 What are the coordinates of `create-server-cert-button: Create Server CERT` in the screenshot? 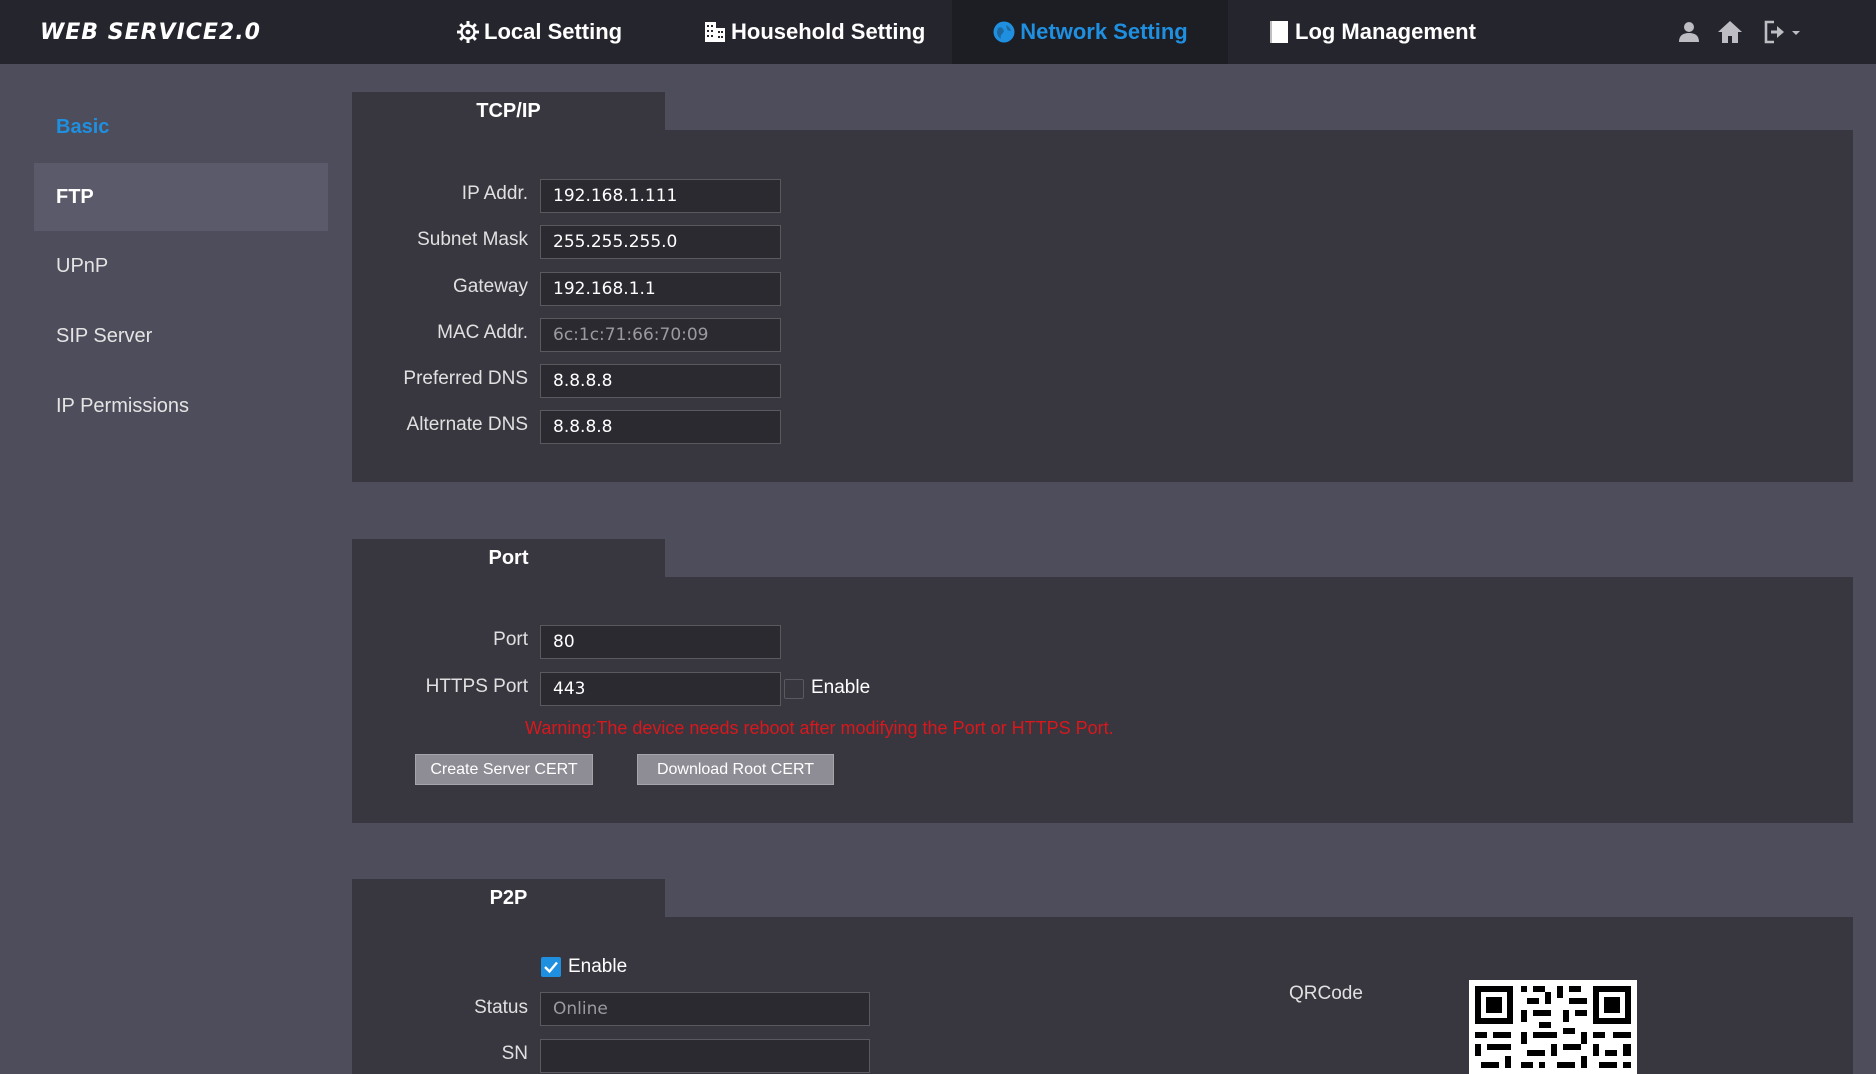 It's located at (504, 769).